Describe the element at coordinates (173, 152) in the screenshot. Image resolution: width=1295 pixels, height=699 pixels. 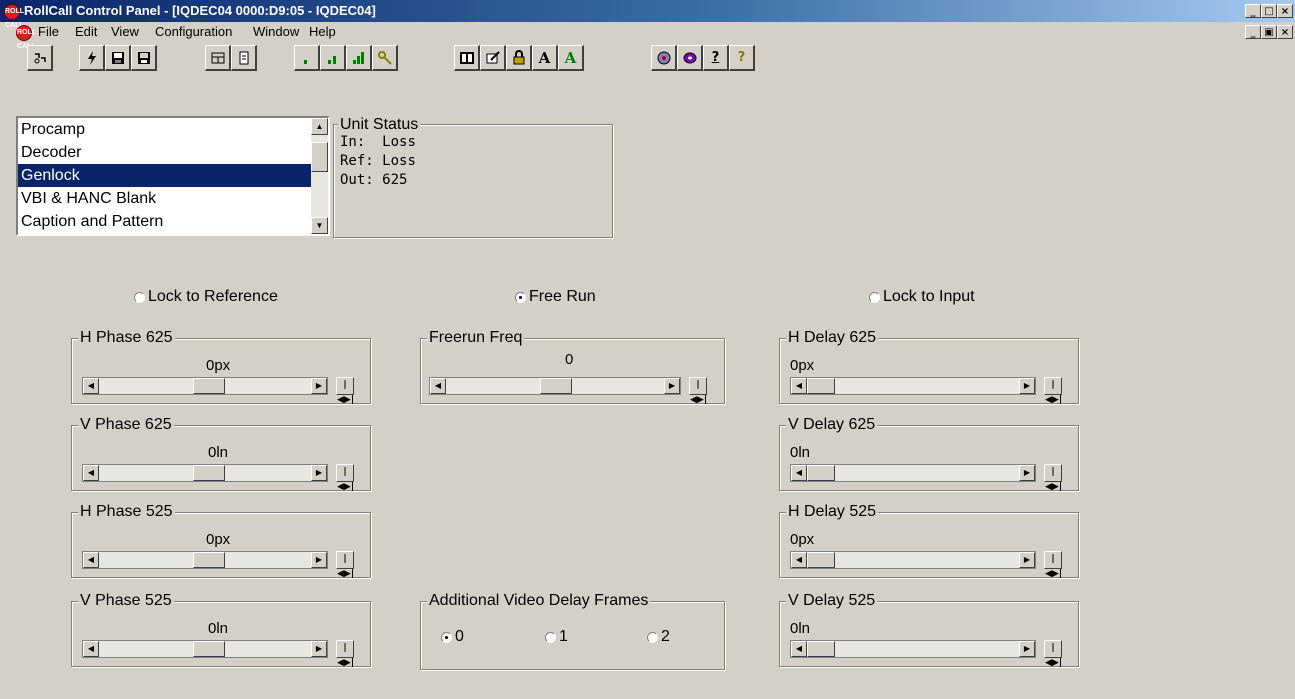
I see `list-item: Decoder` at that location.